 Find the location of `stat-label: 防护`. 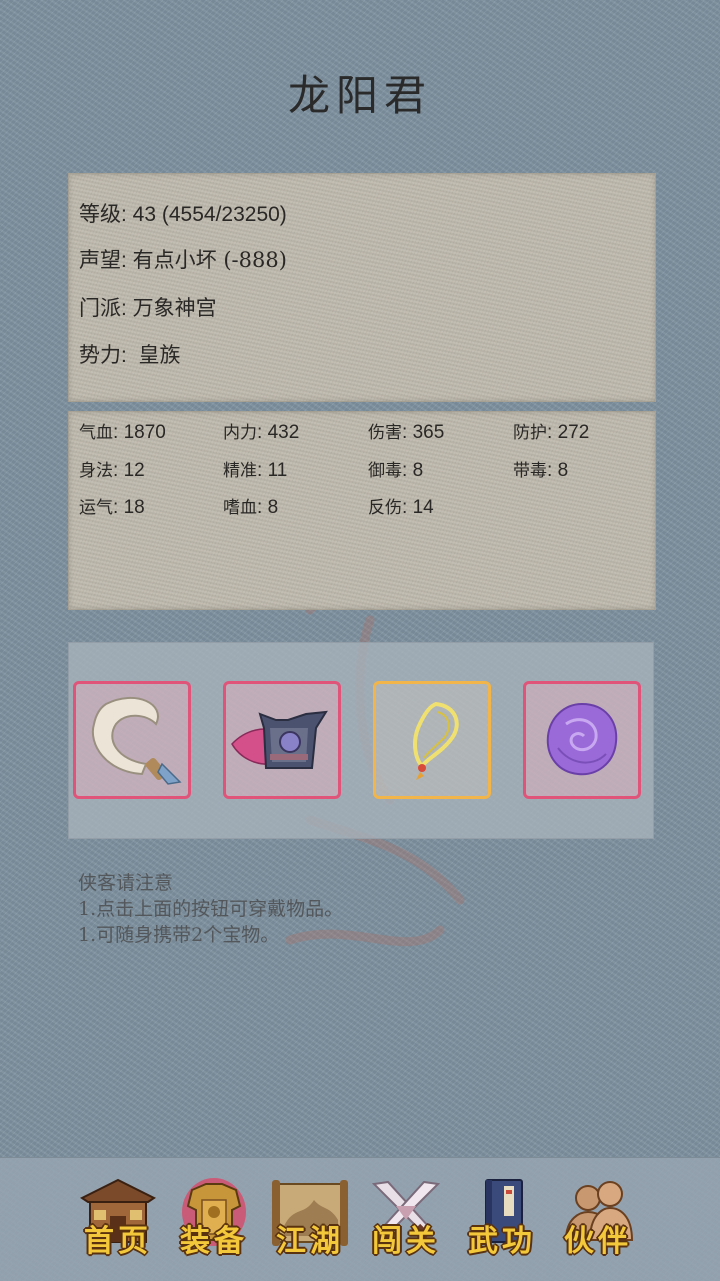

stat-label: 防护 is located at coordinates (530, 433).